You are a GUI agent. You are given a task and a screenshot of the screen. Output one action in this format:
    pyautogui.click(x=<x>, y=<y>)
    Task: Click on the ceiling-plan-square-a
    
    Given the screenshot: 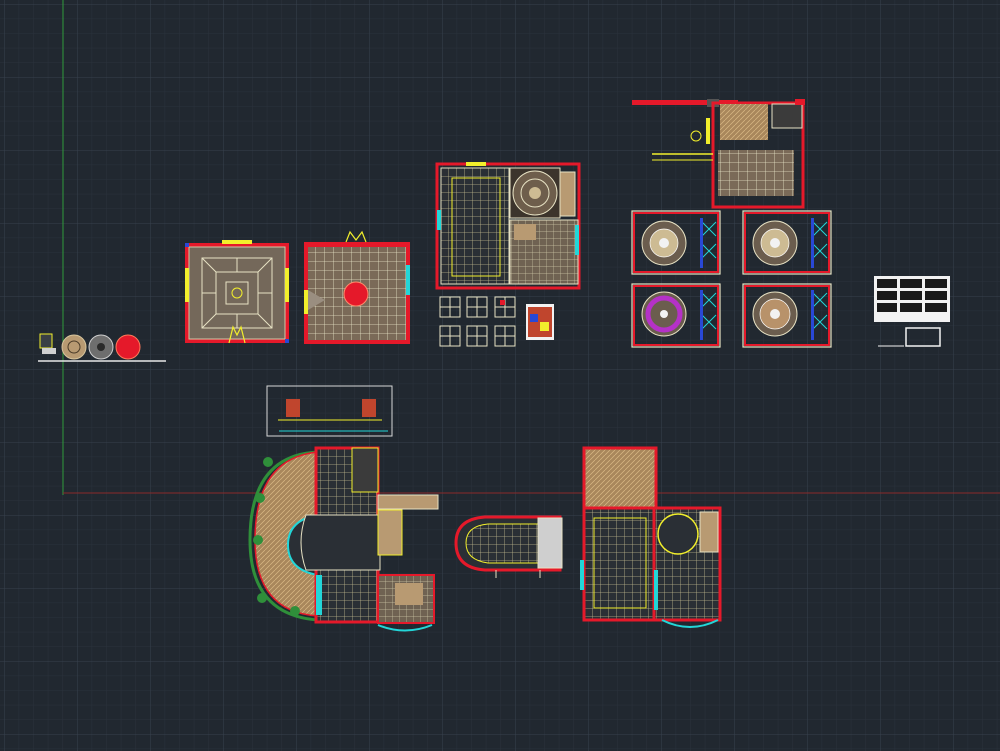 What is the action you would take?
    pyautogui.click(x=237, y=292)
    